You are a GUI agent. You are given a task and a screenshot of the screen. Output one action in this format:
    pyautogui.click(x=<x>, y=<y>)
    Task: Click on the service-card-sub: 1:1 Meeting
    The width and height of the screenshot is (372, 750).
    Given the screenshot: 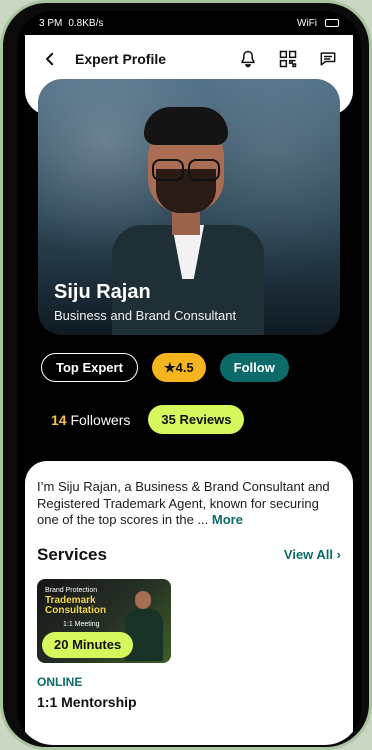 What is the action you would take?
    pyautogui.click(x=81, y=624)
    